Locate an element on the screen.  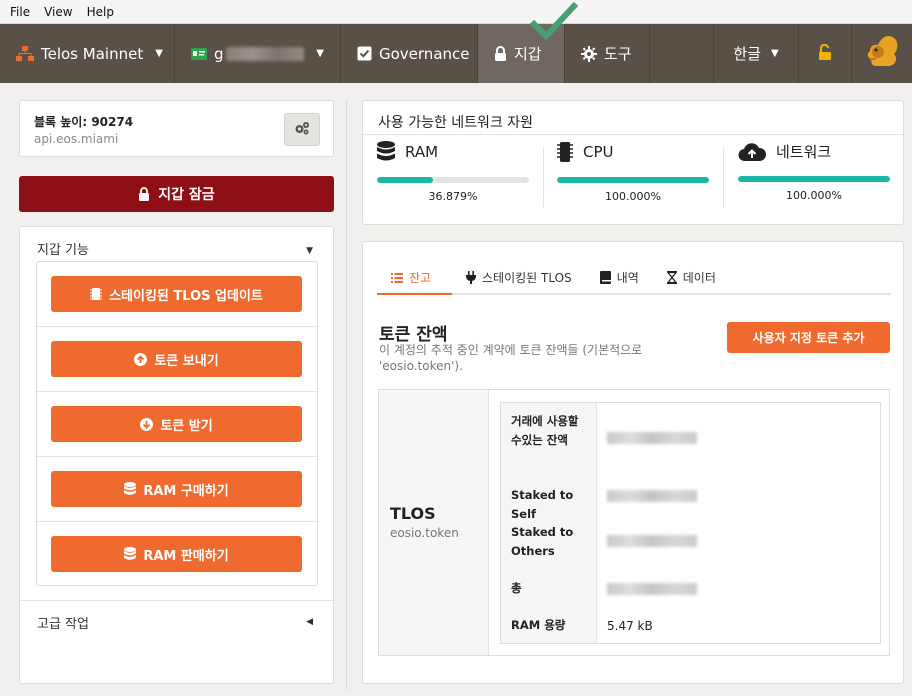
tab-staked-label: 스테이킹된 TLOS is located at coordinates (527, 278).